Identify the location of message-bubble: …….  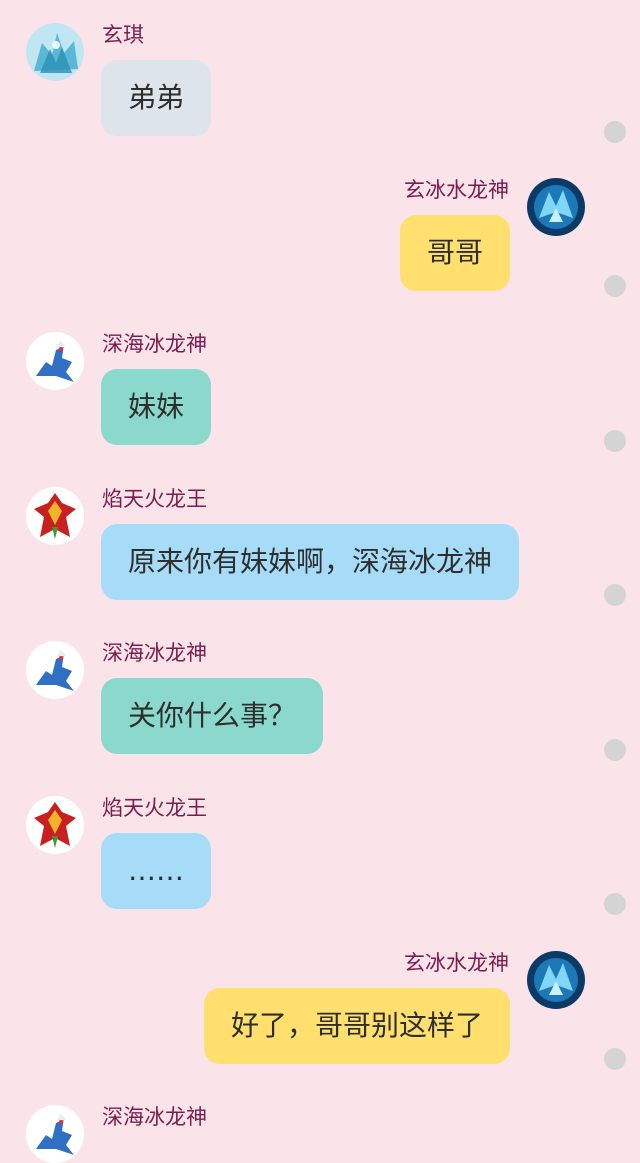
(156, 871).